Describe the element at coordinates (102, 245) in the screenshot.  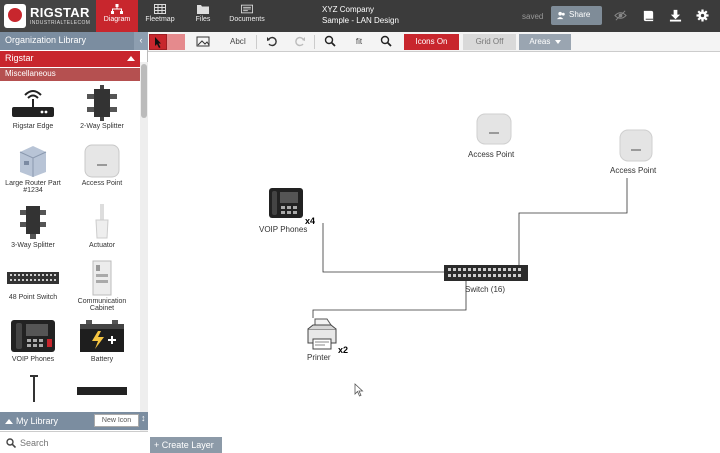
I see `lib-item-label: Actuator` at that location.